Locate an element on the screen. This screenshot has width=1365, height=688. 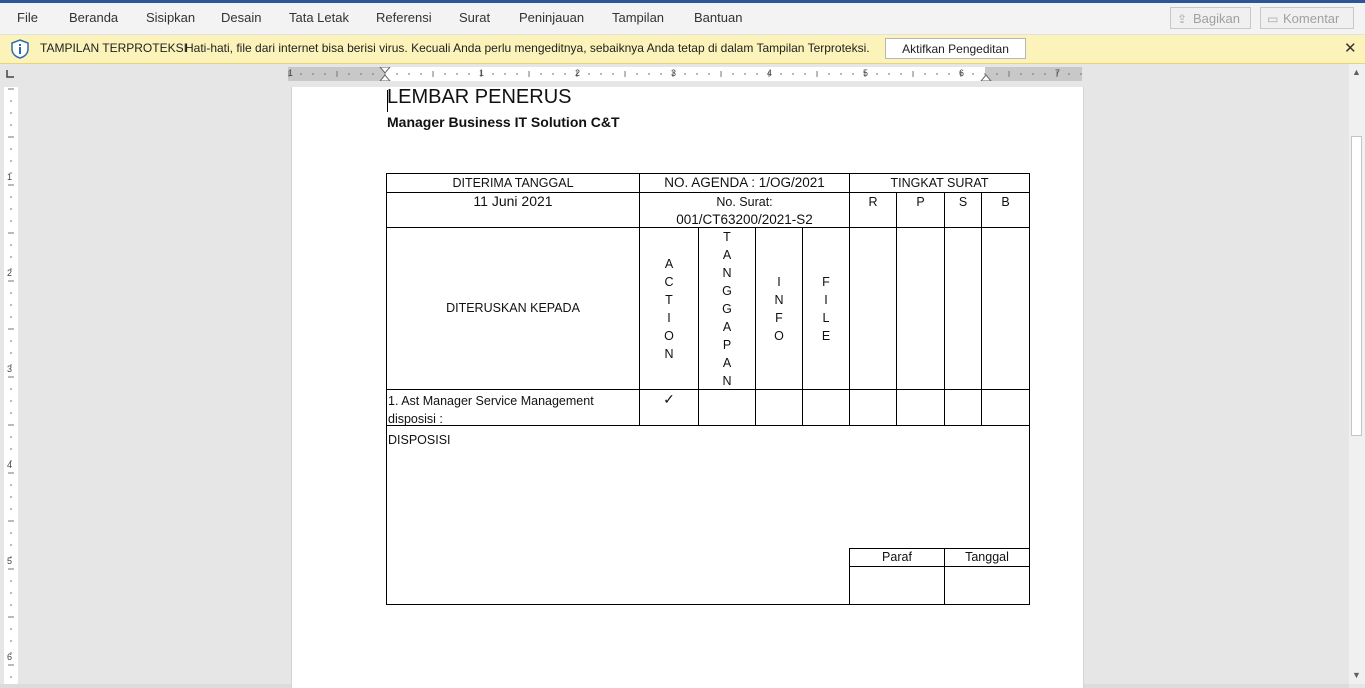
tab-selector-icon is located at coordinates (10, 74).